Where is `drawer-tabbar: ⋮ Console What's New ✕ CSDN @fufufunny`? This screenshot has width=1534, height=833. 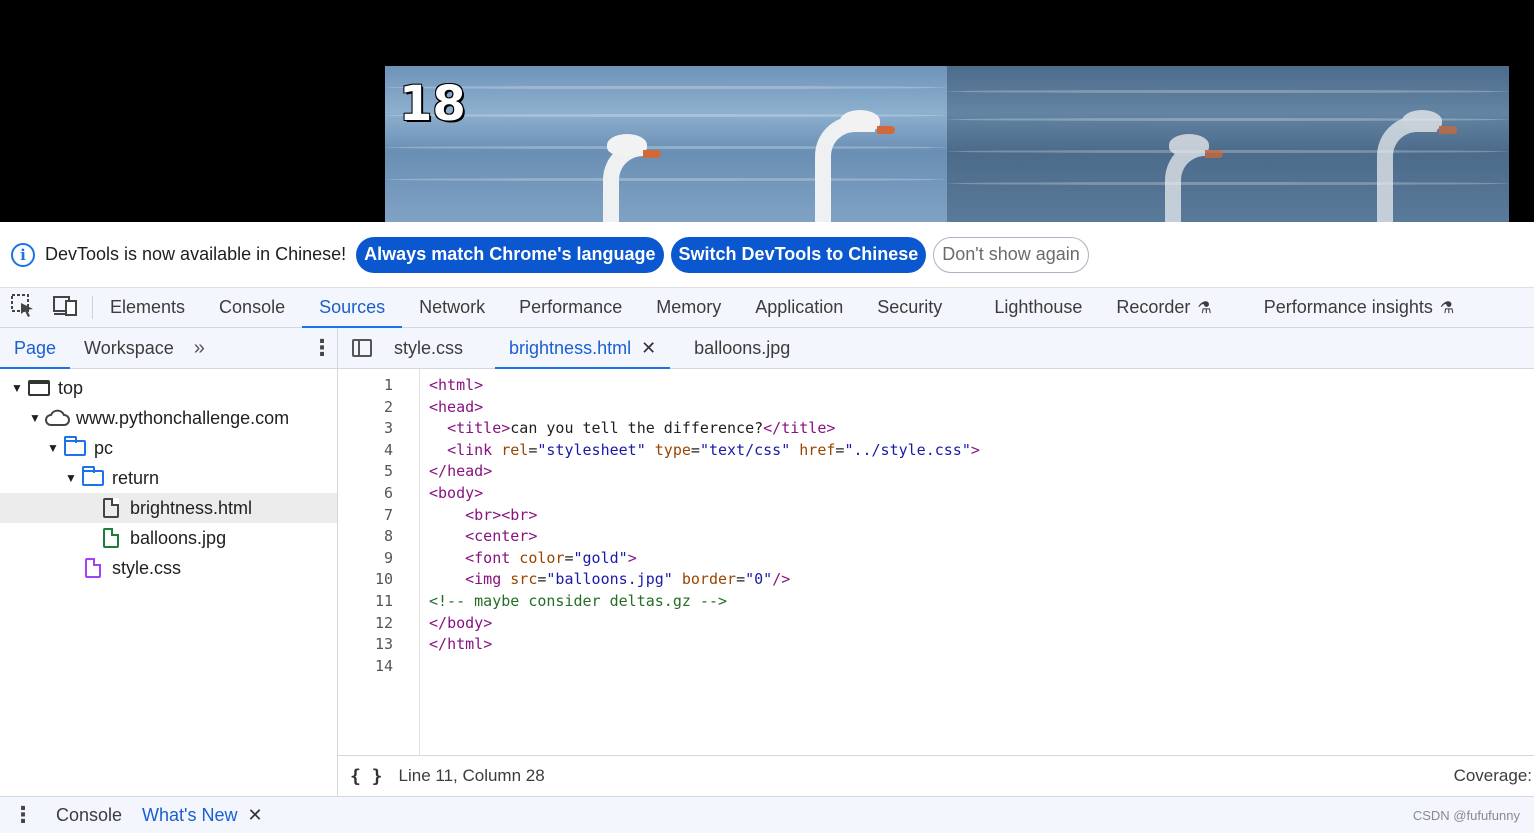 drawer-tabbar: ⋮ Console What's New ✕ CSDN @fufufunny is located at coordinates (767, 814).